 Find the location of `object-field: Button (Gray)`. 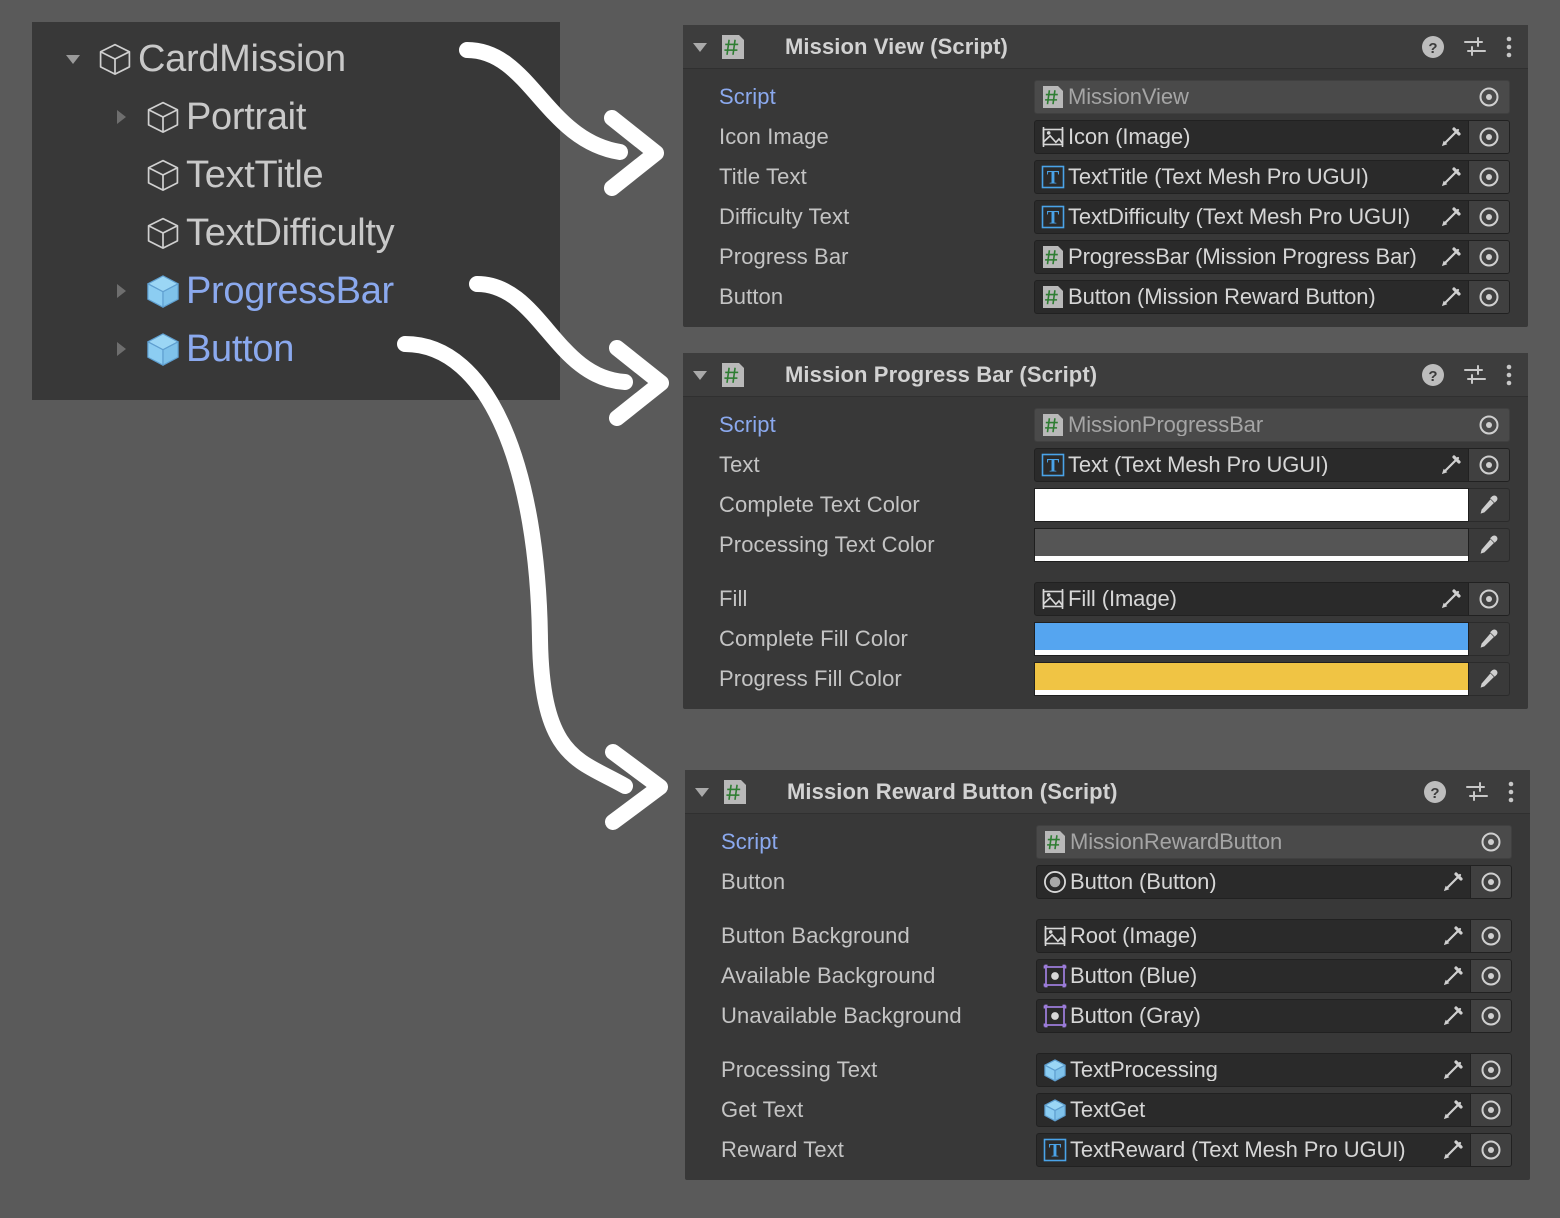

object-field: Button (Gray) is located at coordinates (1274, 1016).